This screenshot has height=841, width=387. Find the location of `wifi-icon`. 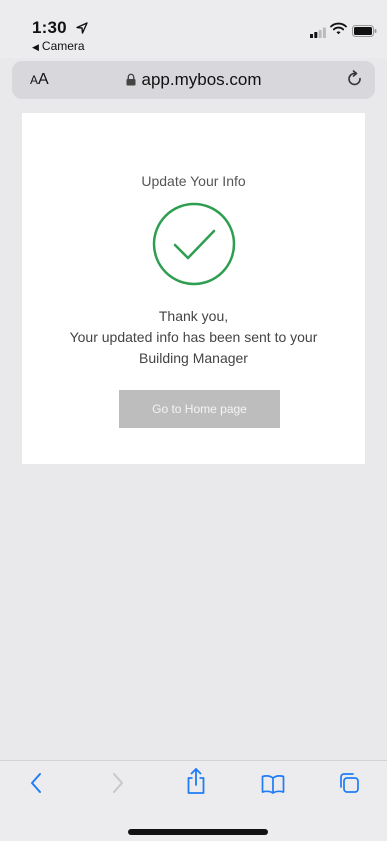

wifi-icon is located at coordinates (338, 31).